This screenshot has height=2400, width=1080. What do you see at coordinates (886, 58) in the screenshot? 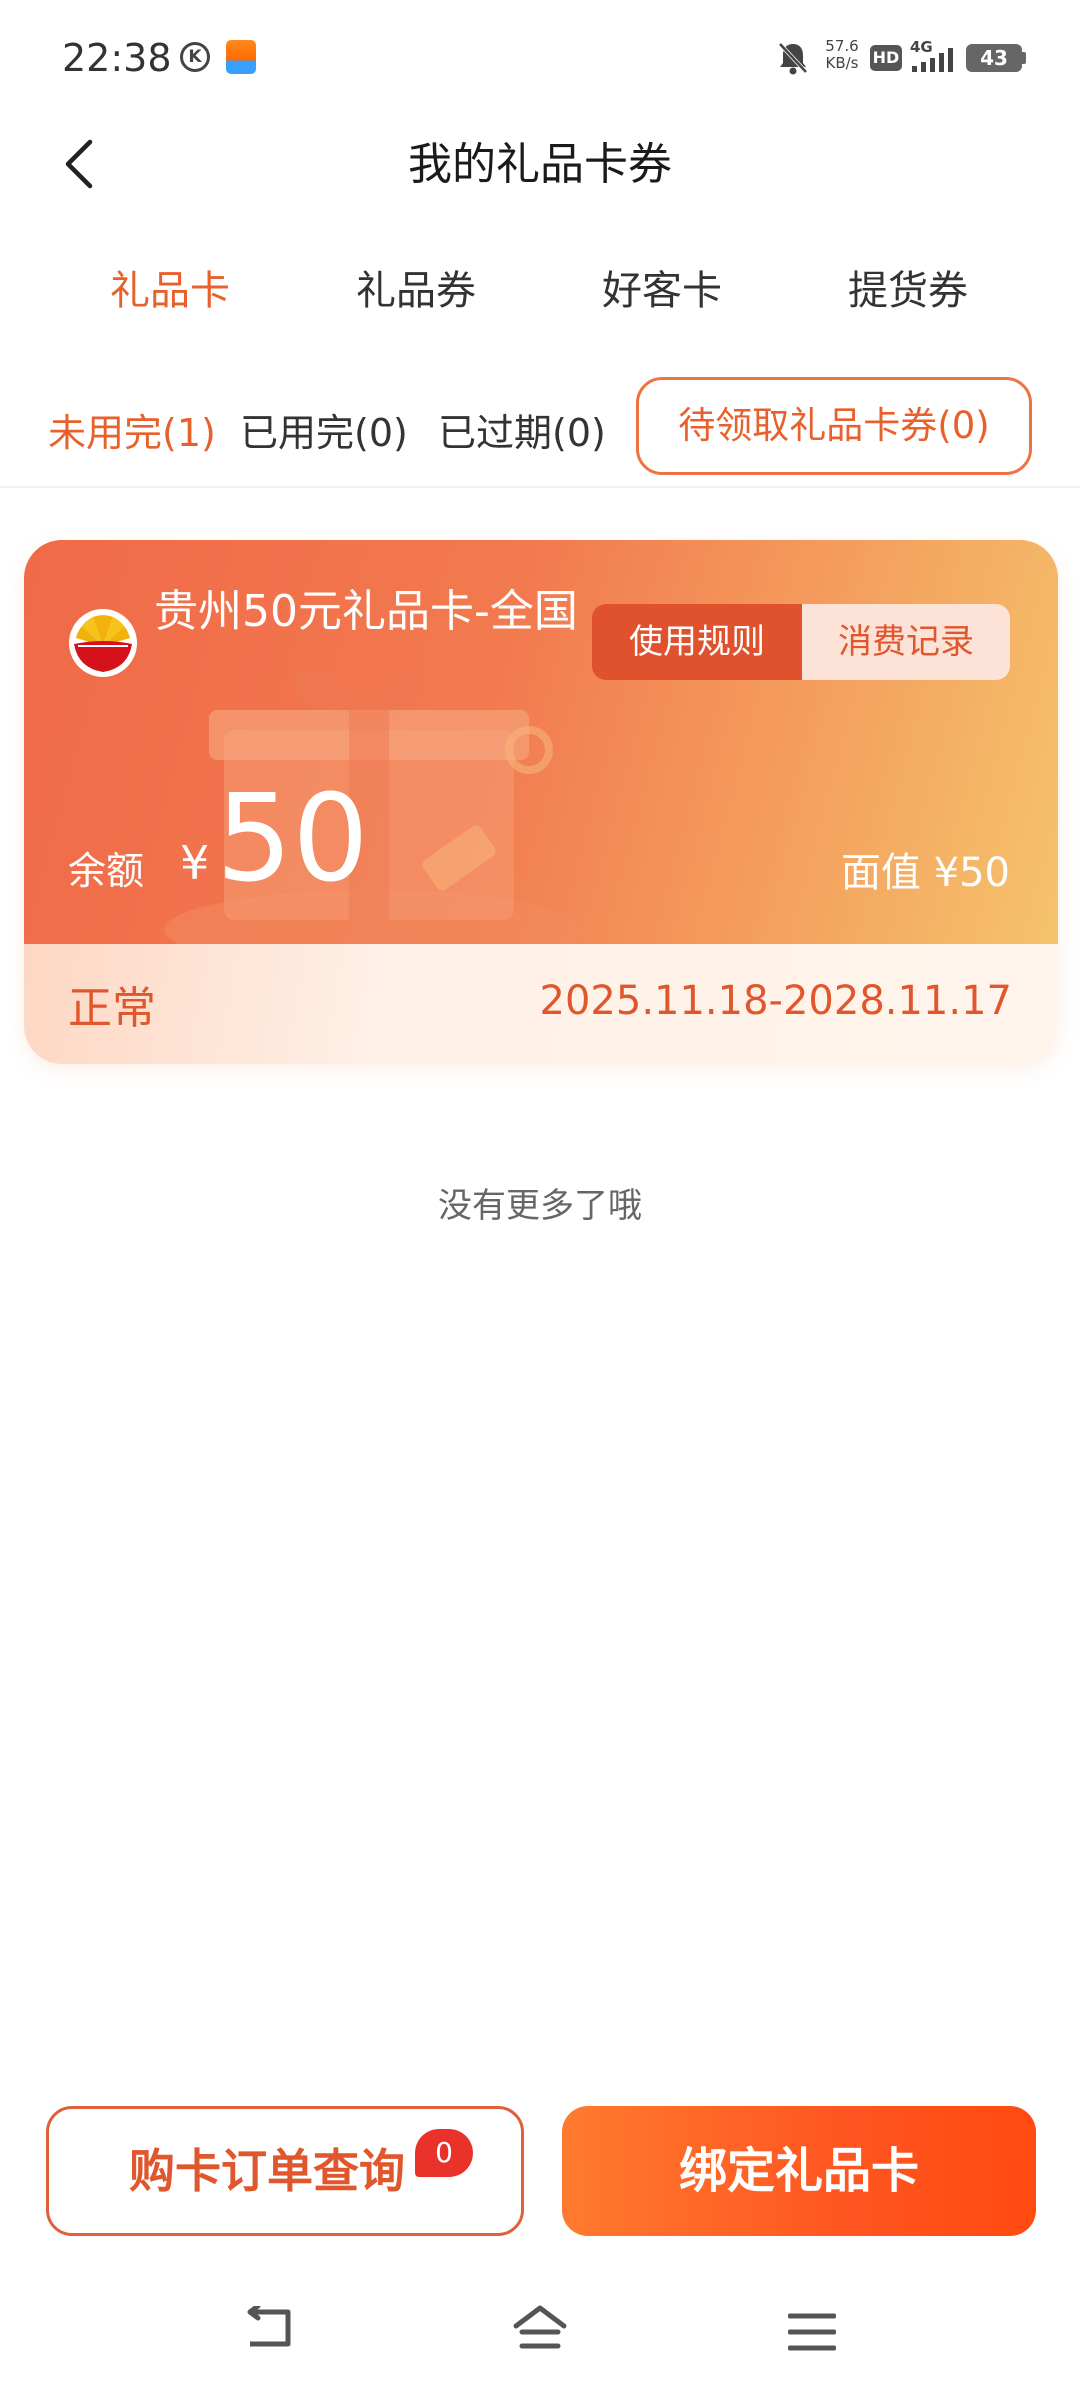
I see `hd-icon: HD` at bounding box center [886, 58].